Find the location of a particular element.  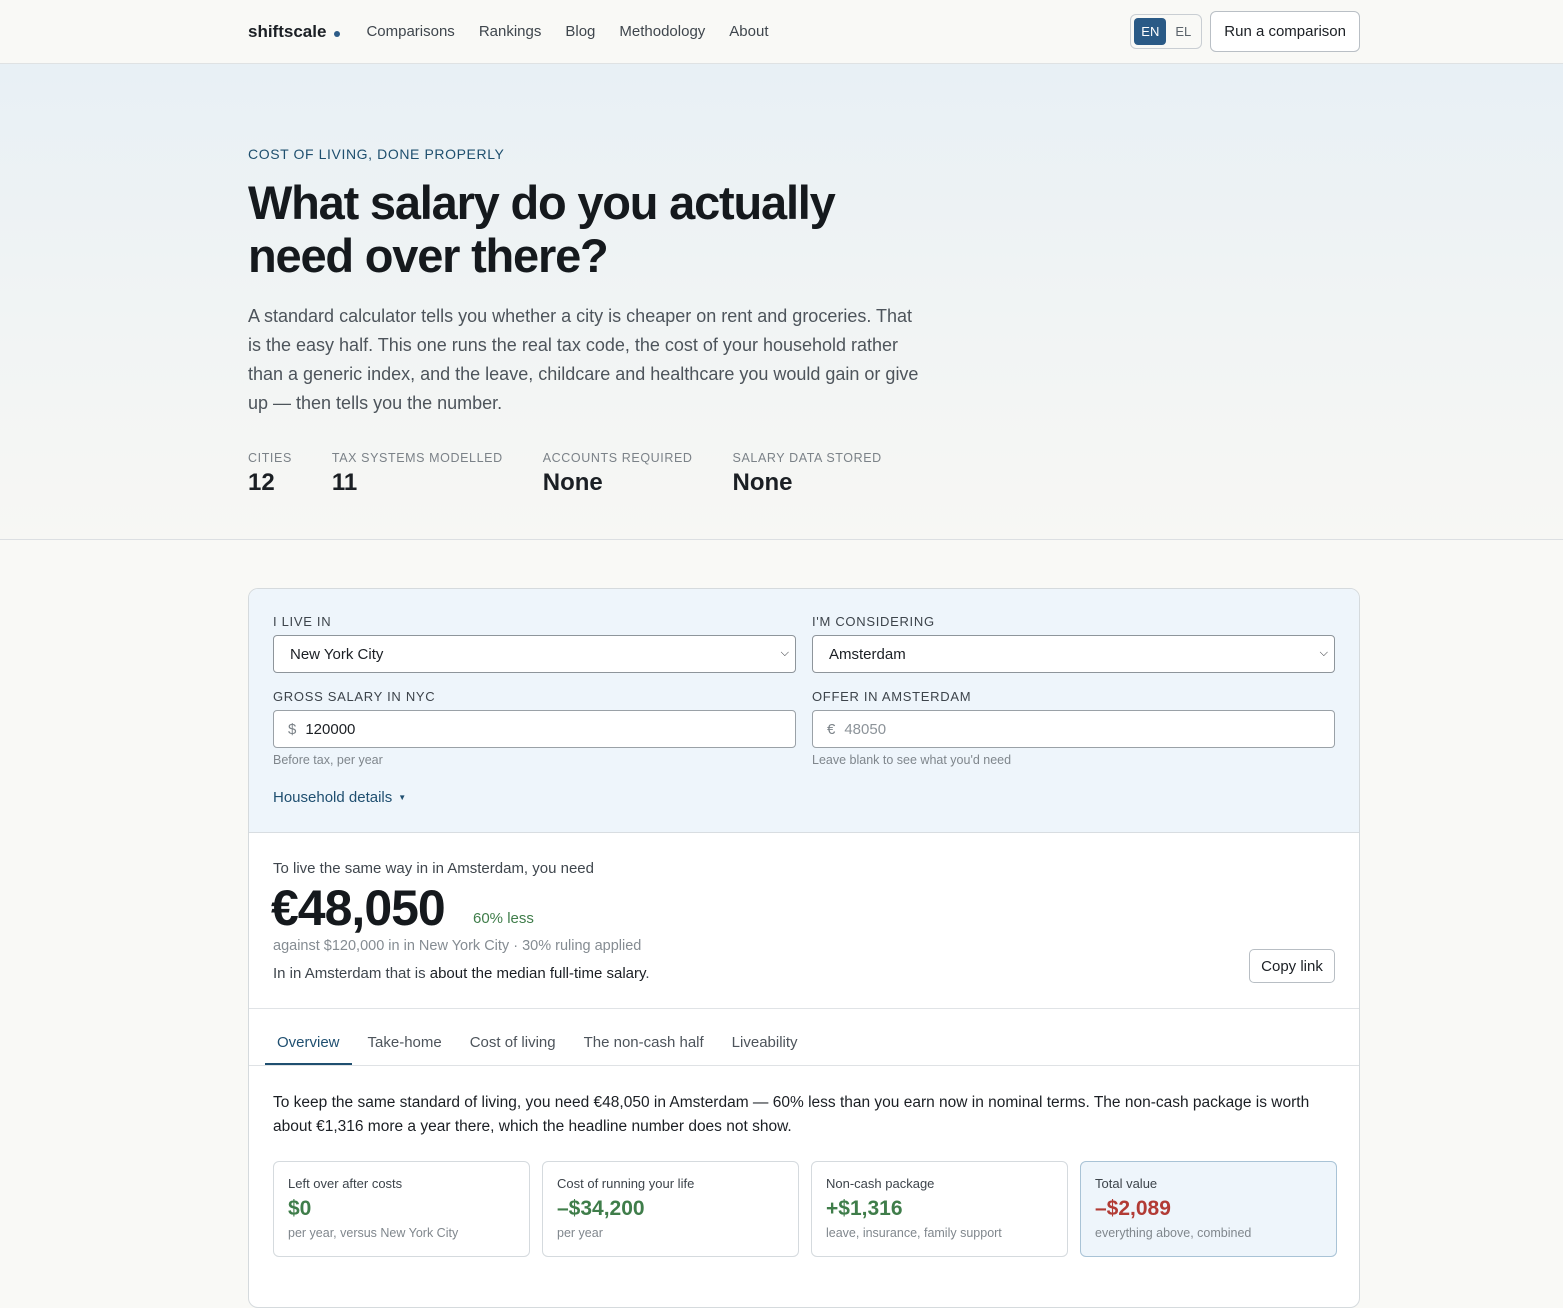

stat-tax-systems: TAX SYSTEMS MODELLED 11 is located at coordinates (417, 473).